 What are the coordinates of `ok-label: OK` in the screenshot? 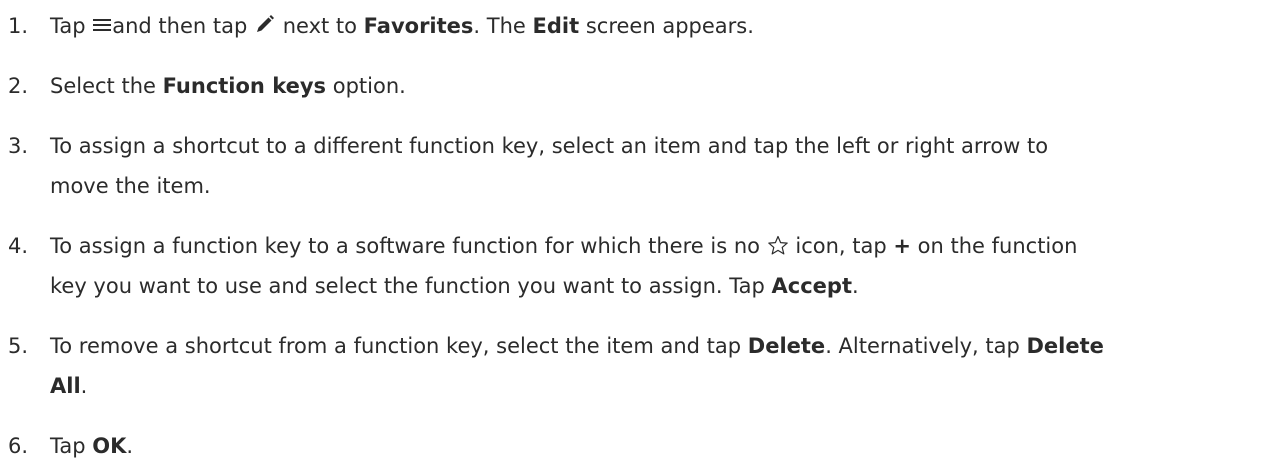 It's located at (109, 446).